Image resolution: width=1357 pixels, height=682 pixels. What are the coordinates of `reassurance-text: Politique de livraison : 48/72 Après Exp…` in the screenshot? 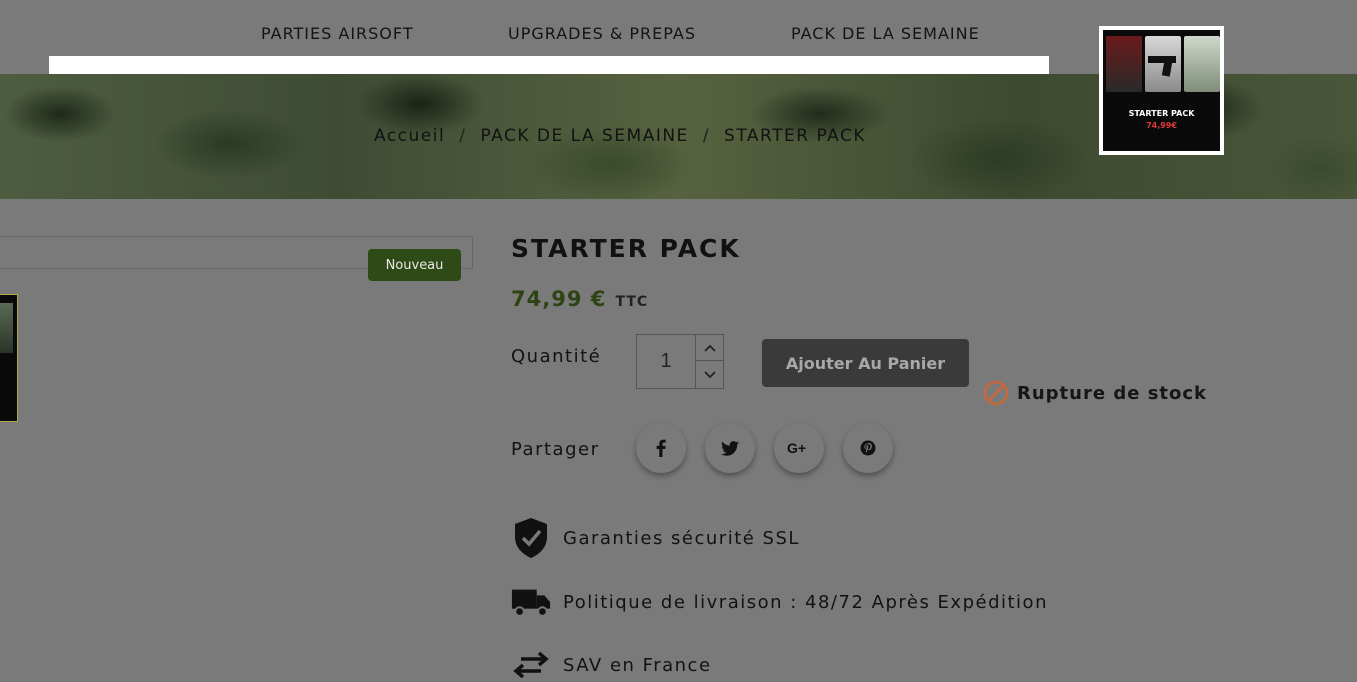 It's located at (805, 602).